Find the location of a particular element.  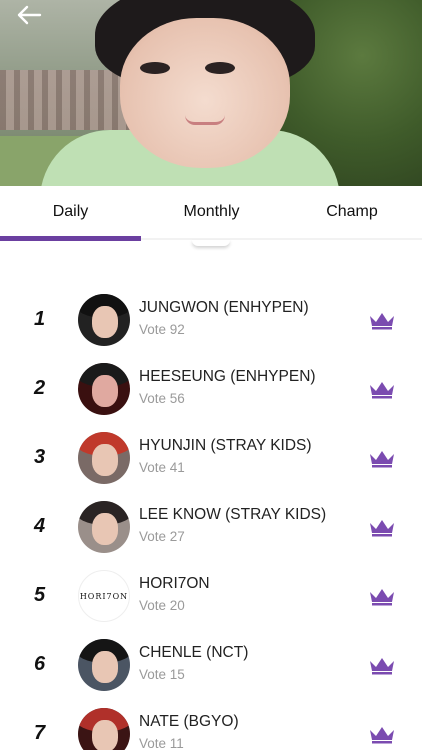

artist-name: JUNGWON (ENHYPEN) is located at coordinates (224, 307).